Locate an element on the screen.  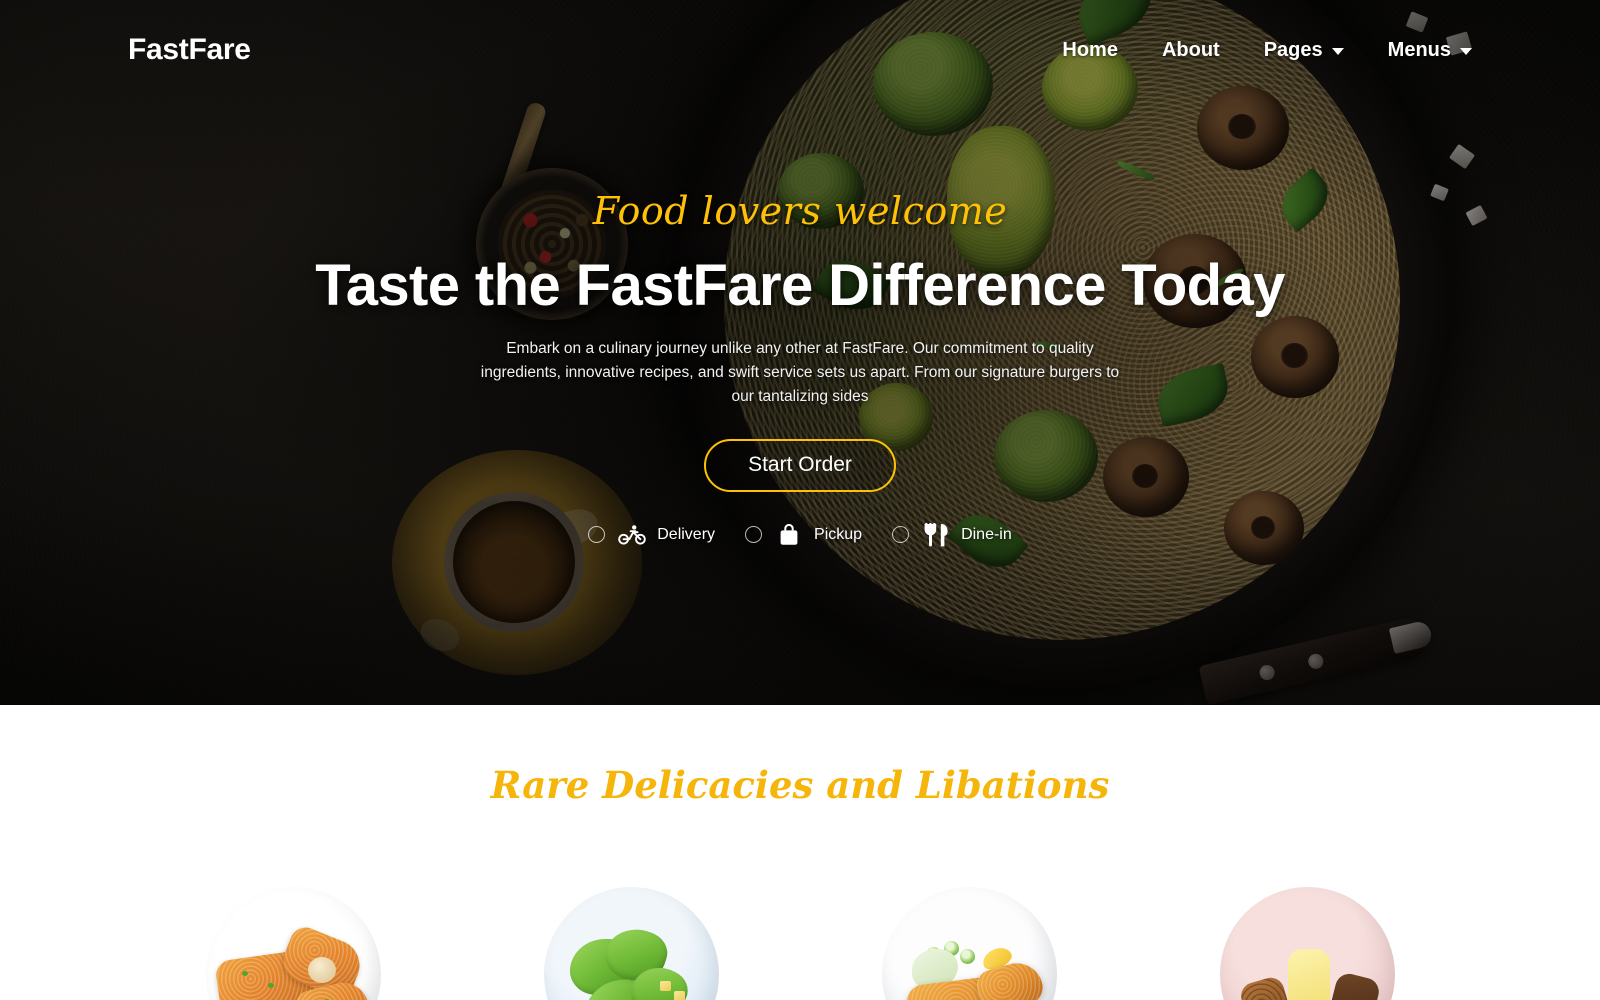
order-mode-group: Delivery Pickup Dine-in is located at coordinates (800, 534).